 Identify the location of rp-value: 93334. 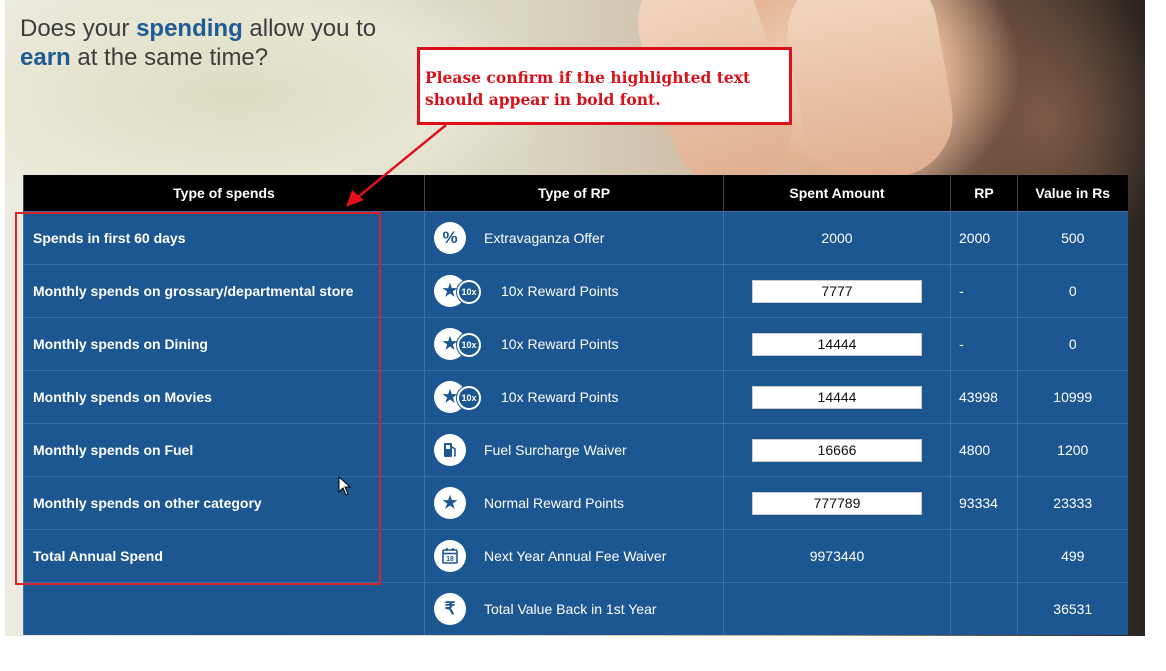
(984, 503).